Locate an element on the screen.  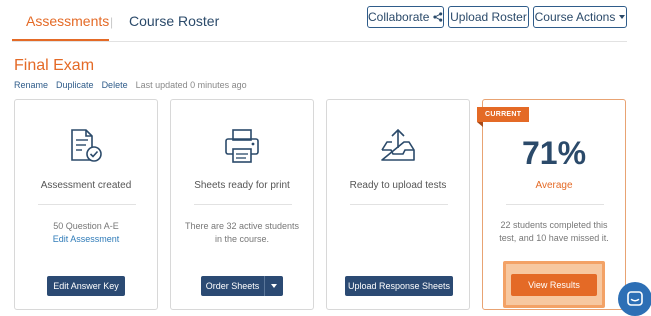
tab-assessments: Assessments is located at coordinates (67, 21).